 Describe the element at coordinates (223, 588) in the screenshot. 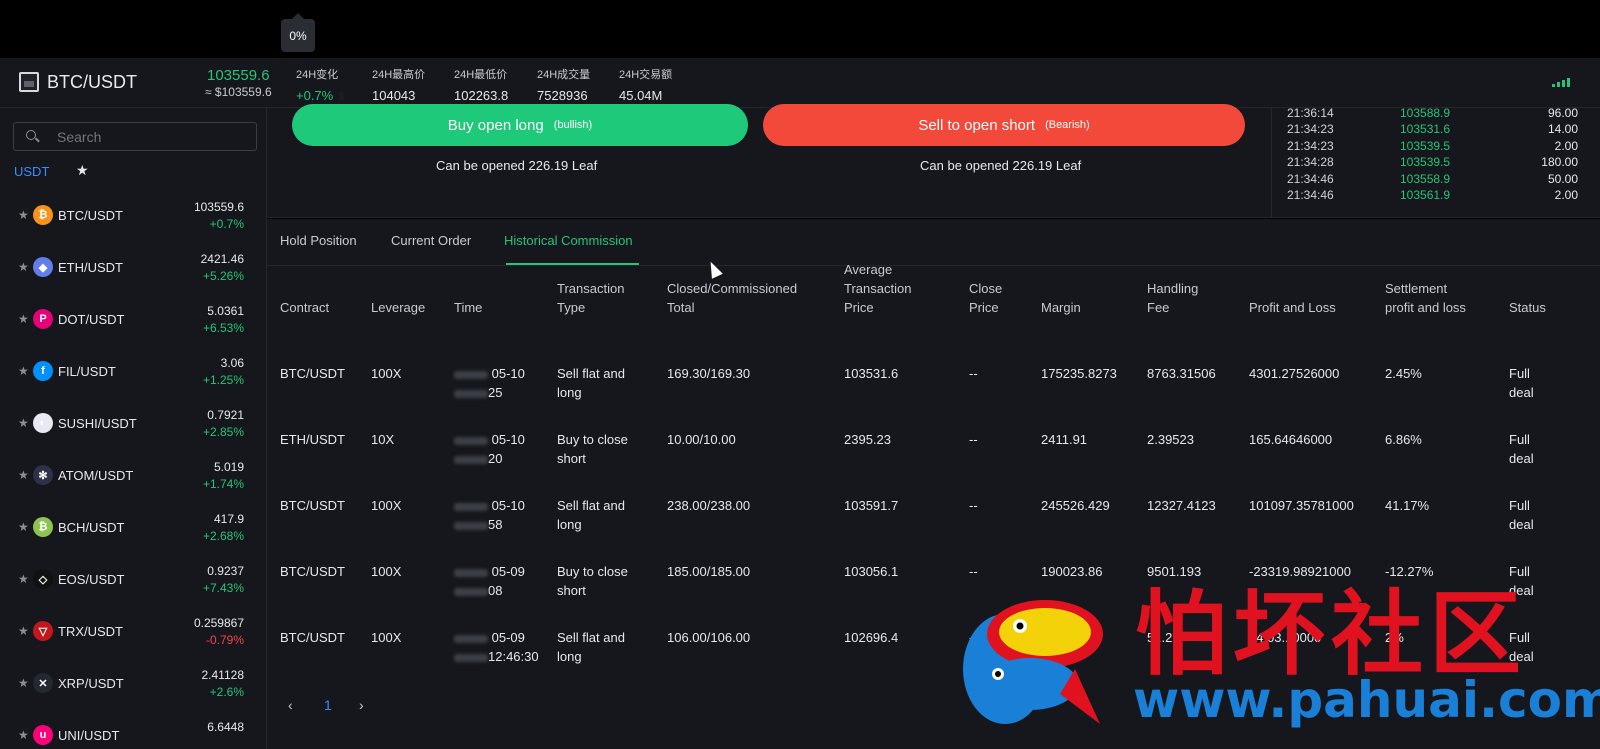

I see `coin-change: +7.43%` at that location.